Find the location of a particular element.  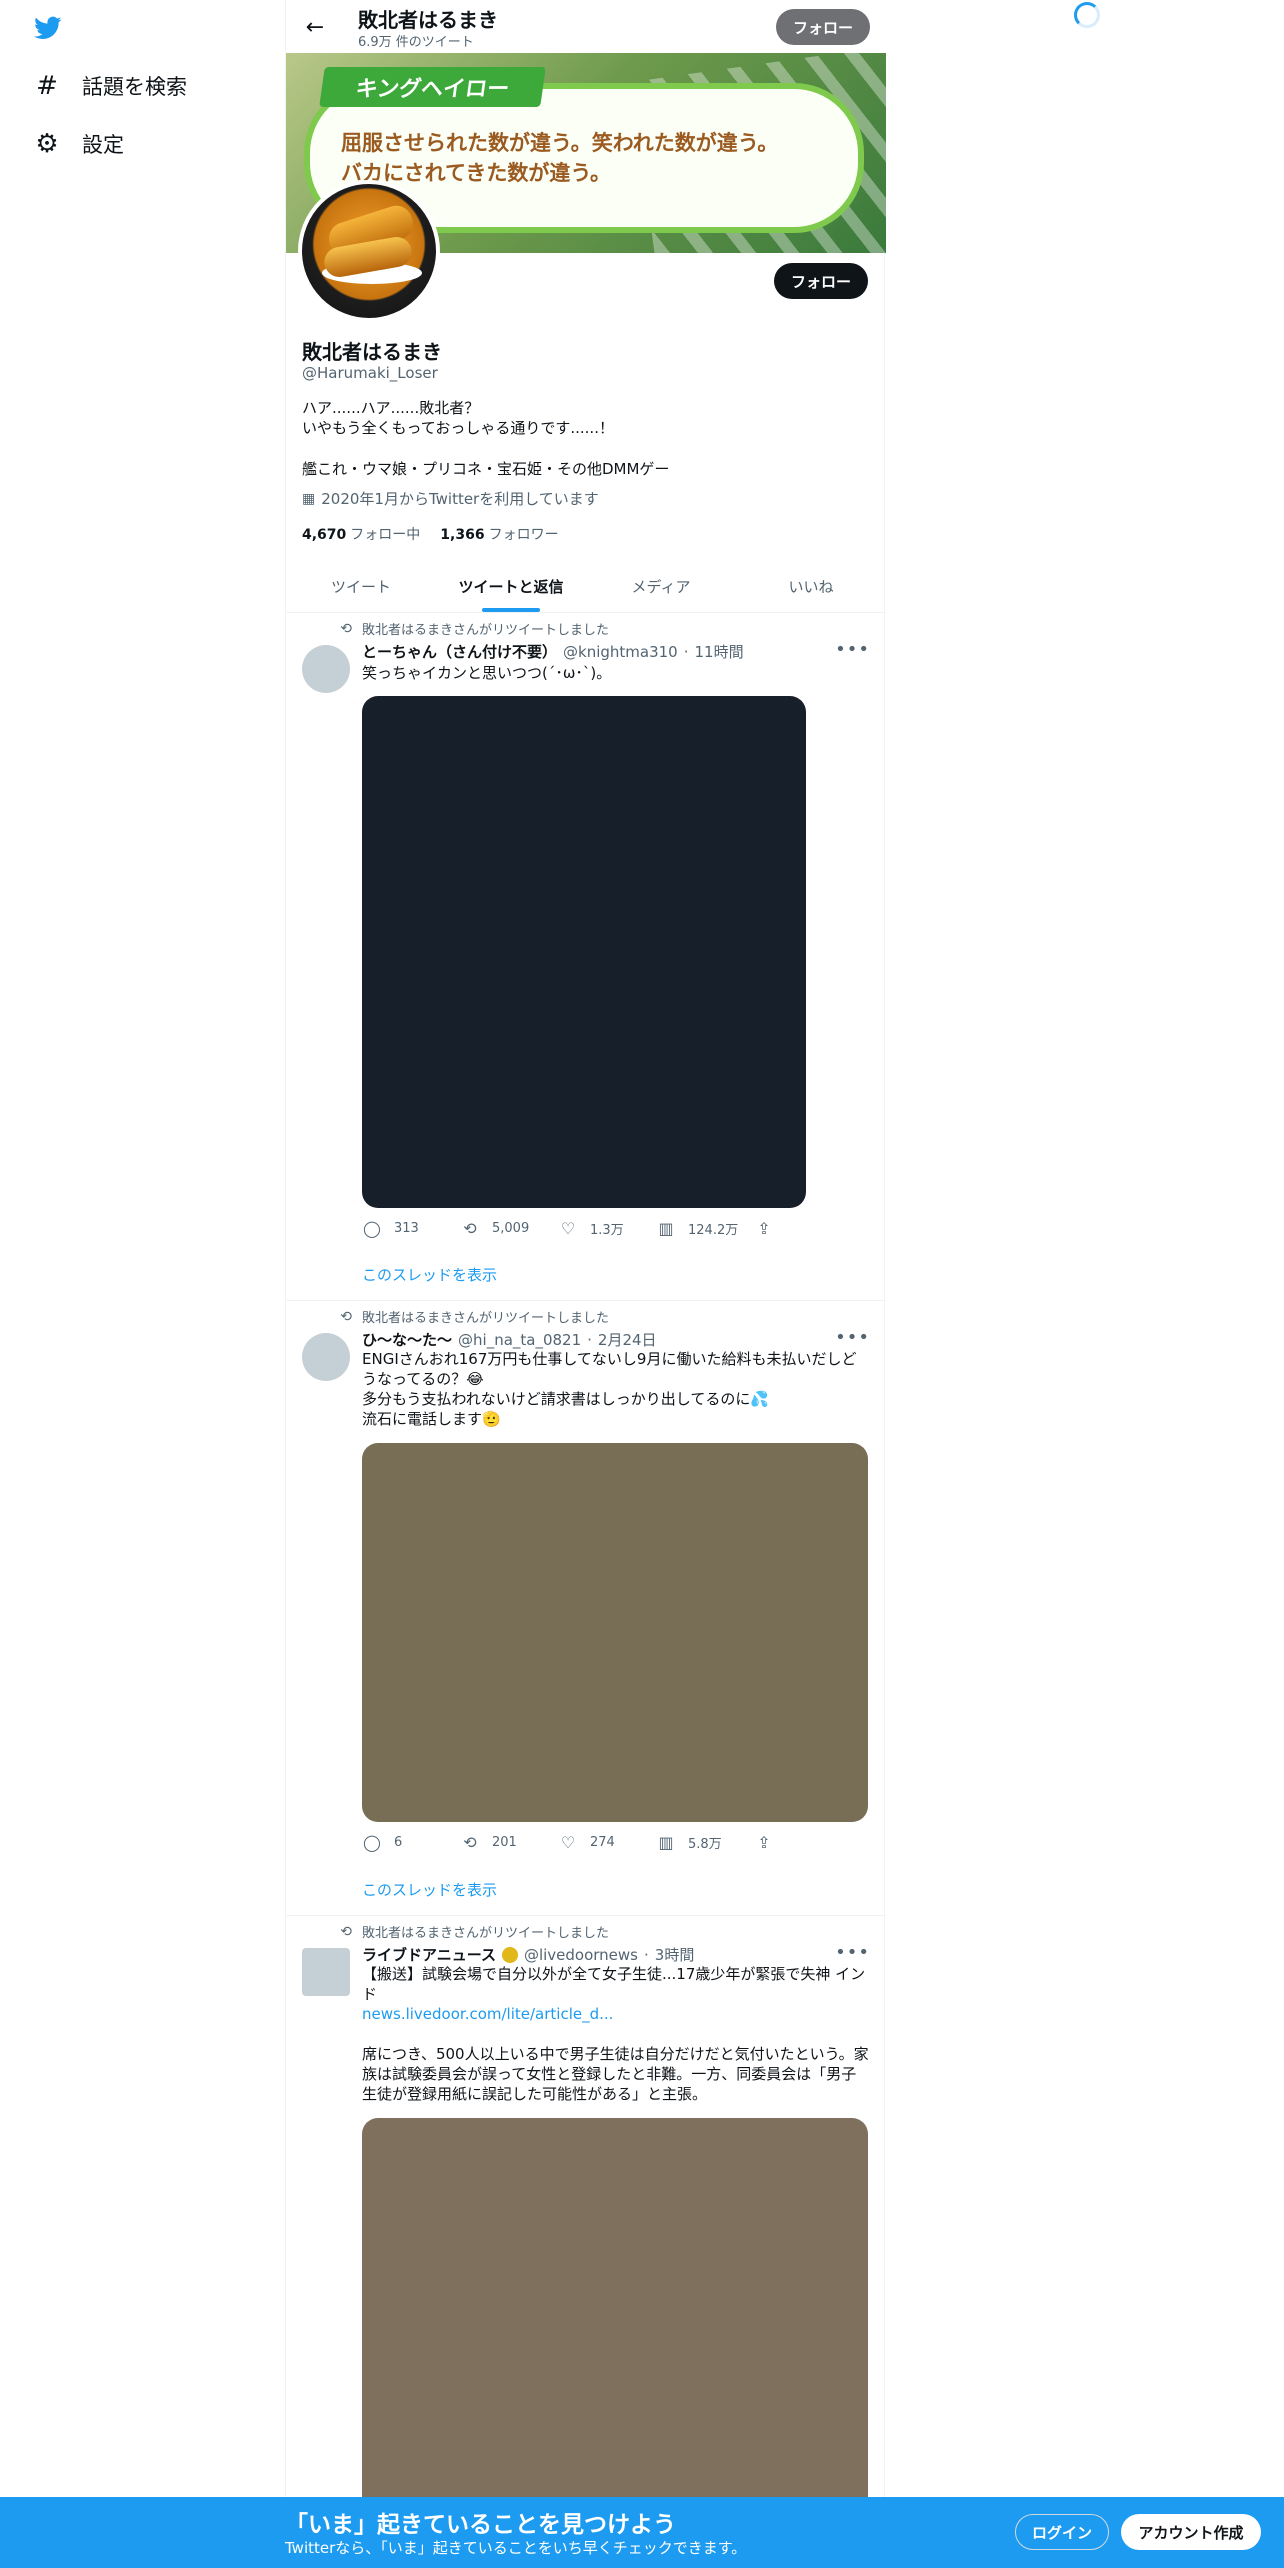

hashtag-icon: # is located at coordinates (47, 86).